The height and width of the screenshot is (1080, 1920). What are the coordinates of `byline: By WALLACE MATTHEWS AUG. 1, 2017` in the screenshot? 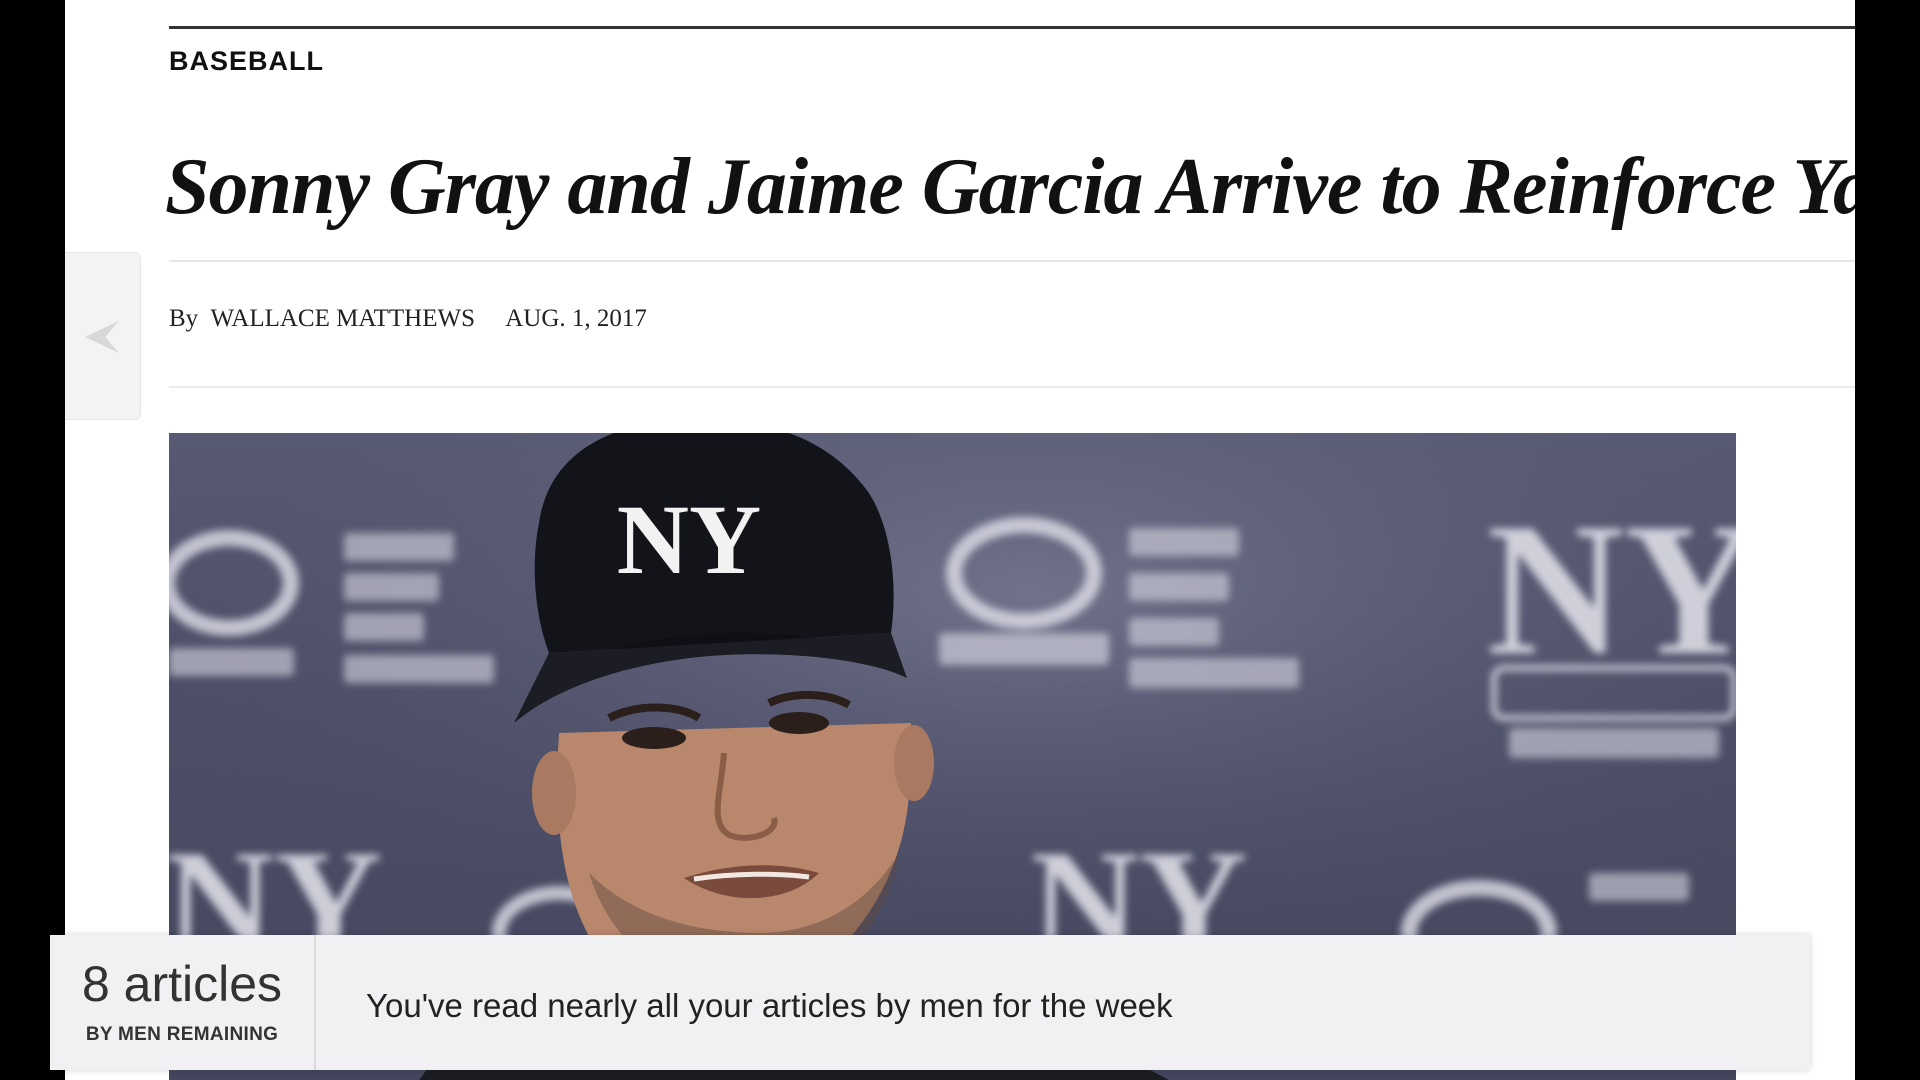 It's located at (408, 319).